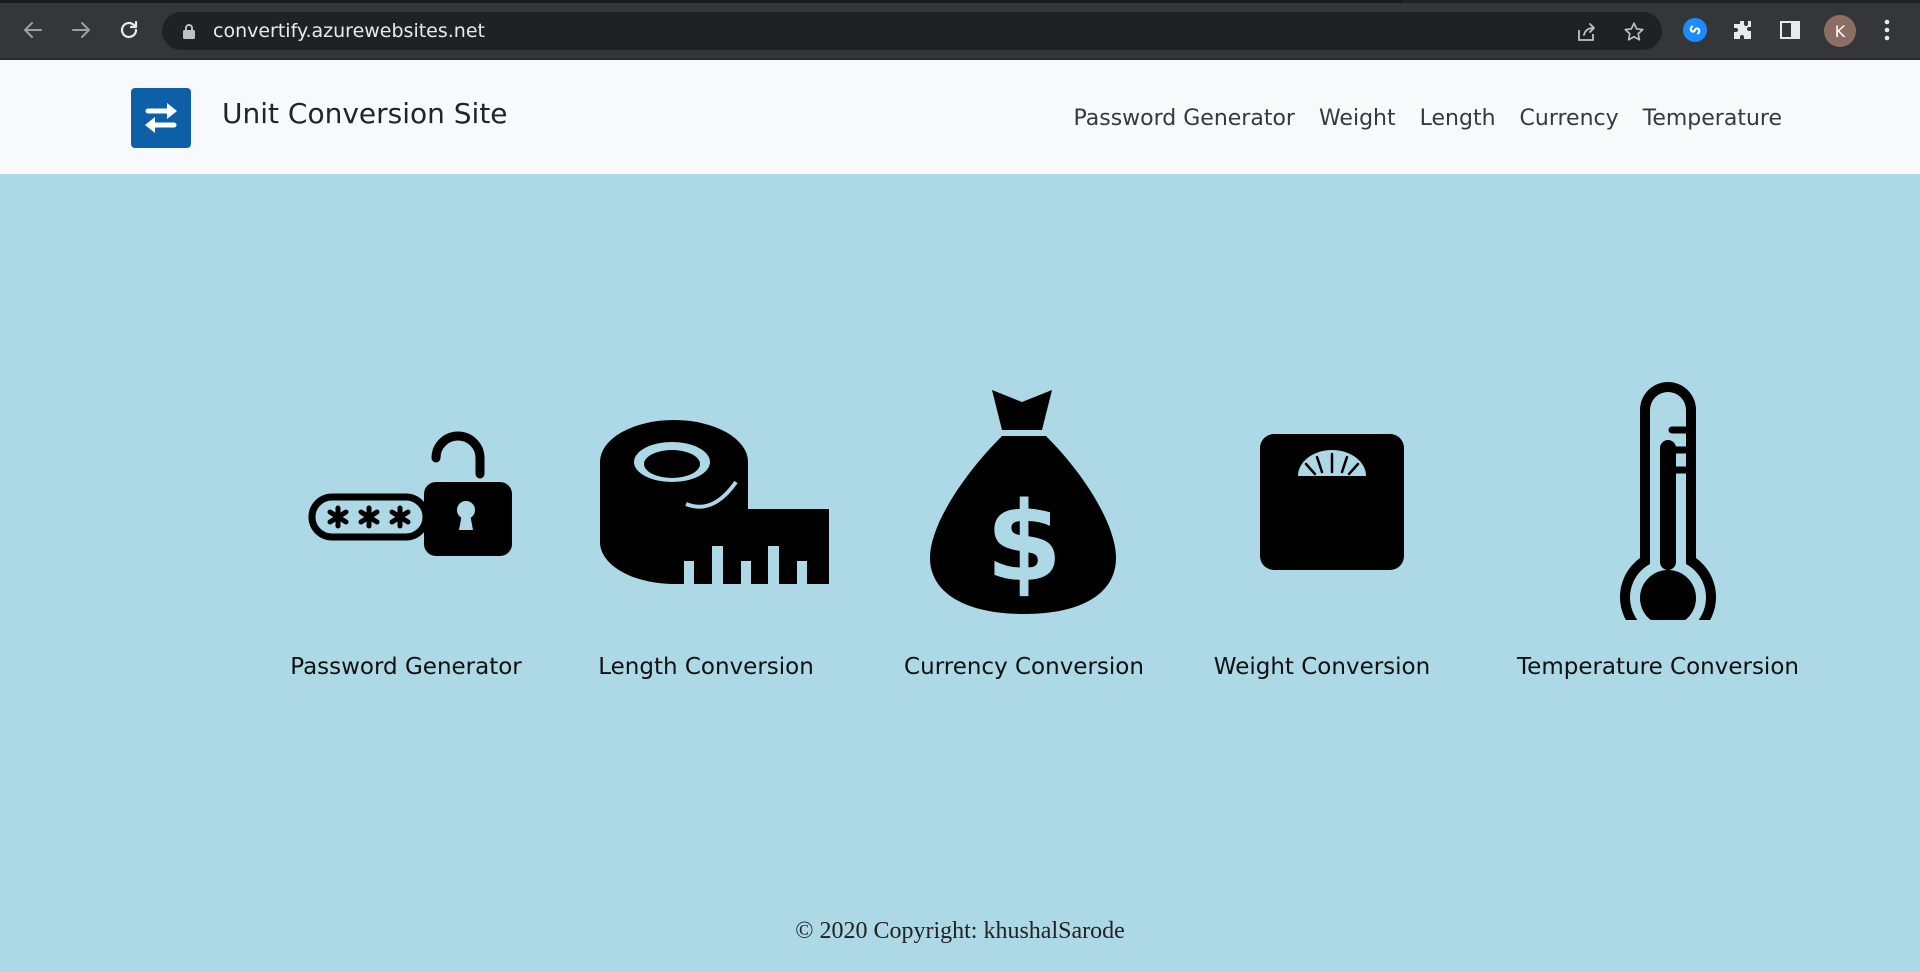 The image size is (1920, 972). I want to click on tile-password-generator: Password Generator, so click(406, 555).